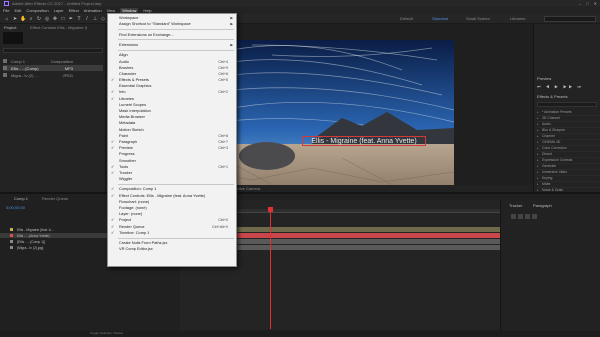 The width and height of the screenshot is (600, 337). Describe the element at coordinates (515, 205) in the screenshot. I see `tracker-tab: Tracker` at that location.